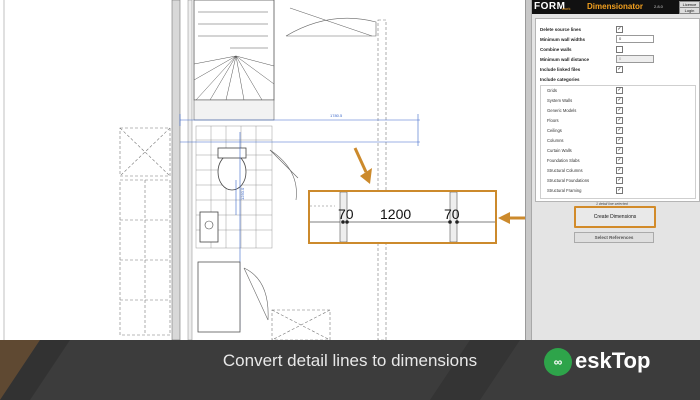  I want to click on category-generic-models-checkbox: ✓, so click(619, 110).